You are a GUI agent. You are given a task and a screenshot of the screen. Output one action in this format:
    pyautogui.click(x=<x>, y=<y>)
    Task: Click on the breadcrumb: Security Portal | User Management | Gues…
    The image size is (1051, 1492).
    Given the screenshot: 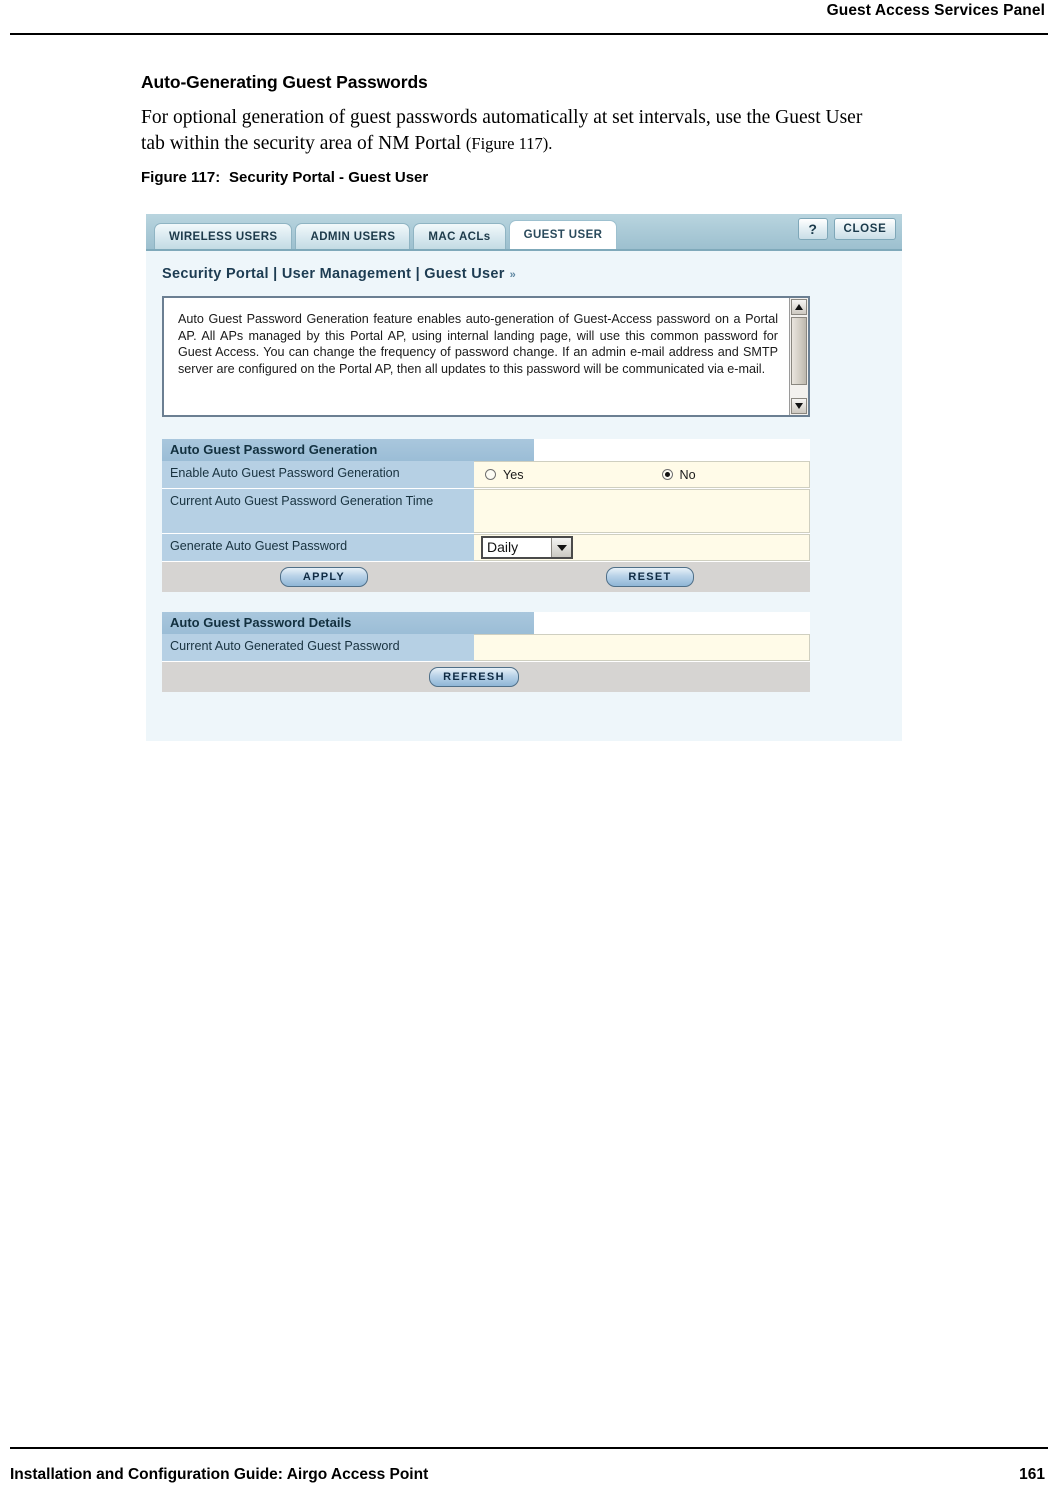 What is the action you would take?
    pyautogui.click(x=524, y=266)
    